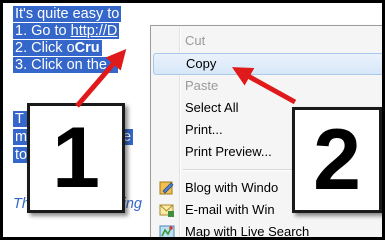 This screenshot has height=240, width=385. Describe the element at coordinates (267, 64) in the screenshot. I see `menu-item-copy: Copy` at that location.